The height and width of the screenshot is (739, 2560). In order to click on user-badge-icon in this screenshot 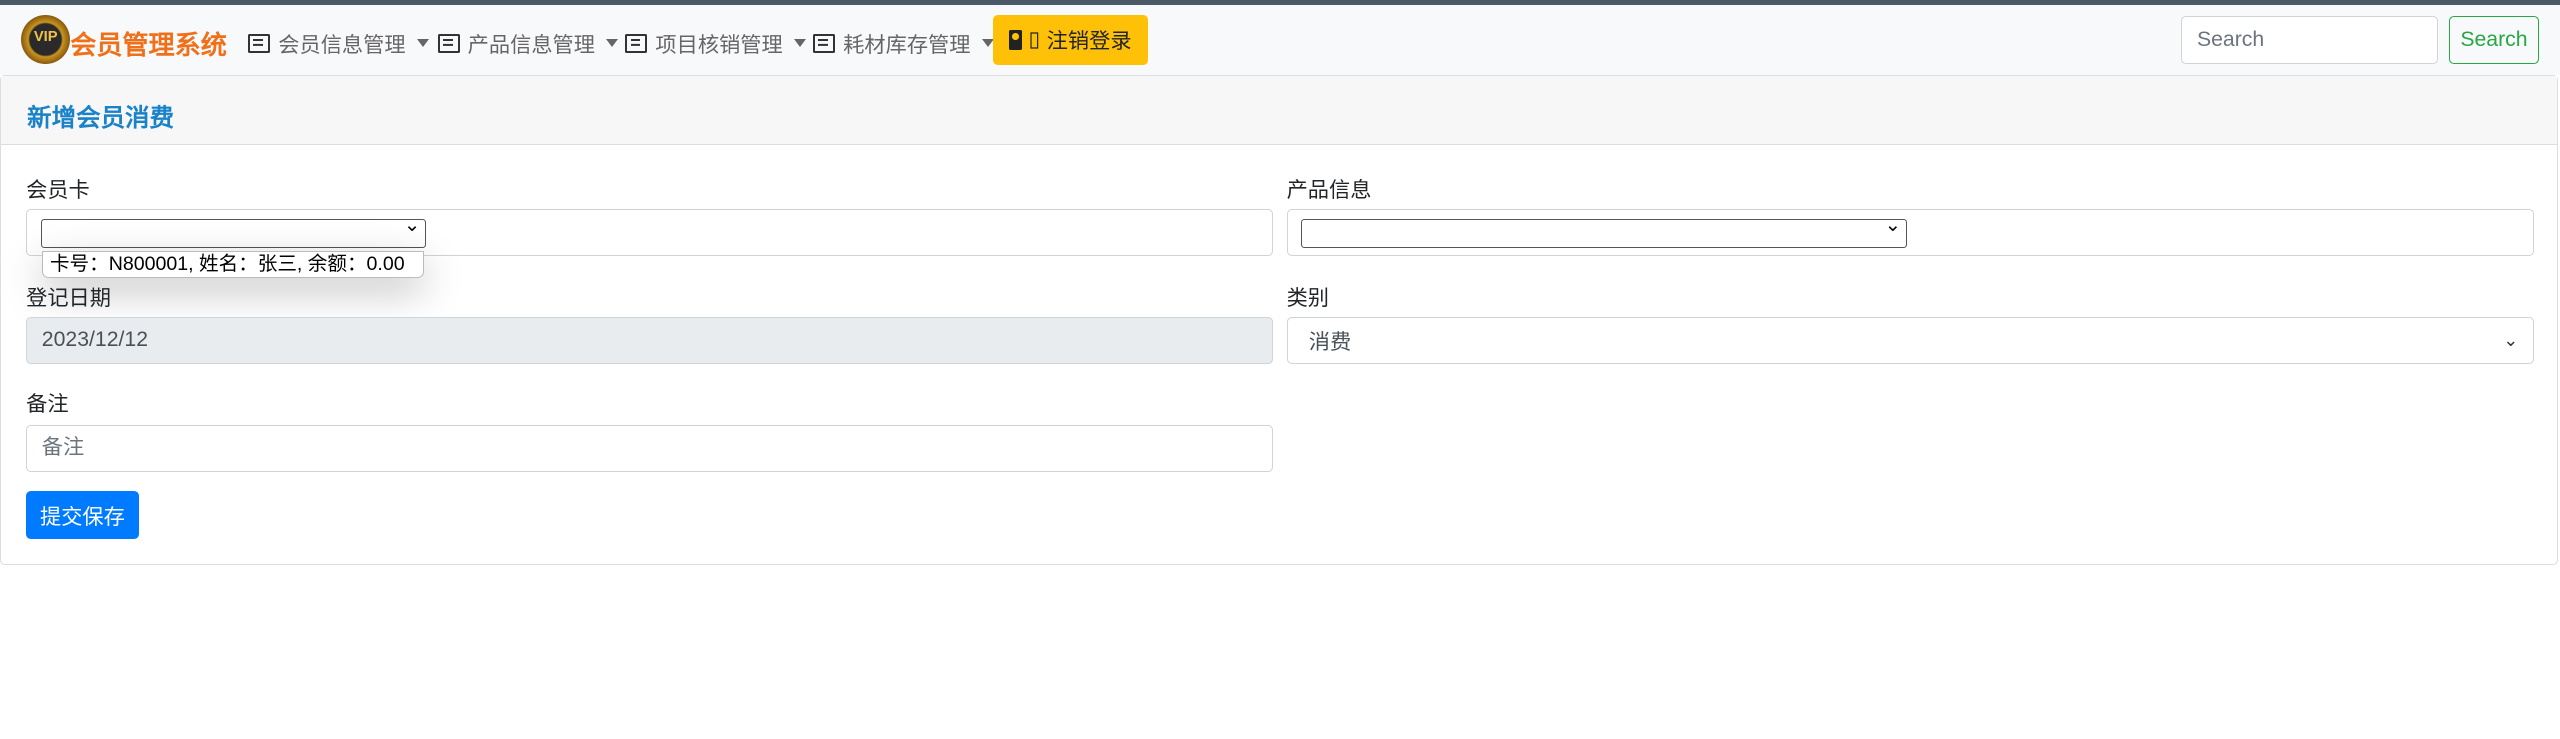, I will do `click(1015, 40)`.